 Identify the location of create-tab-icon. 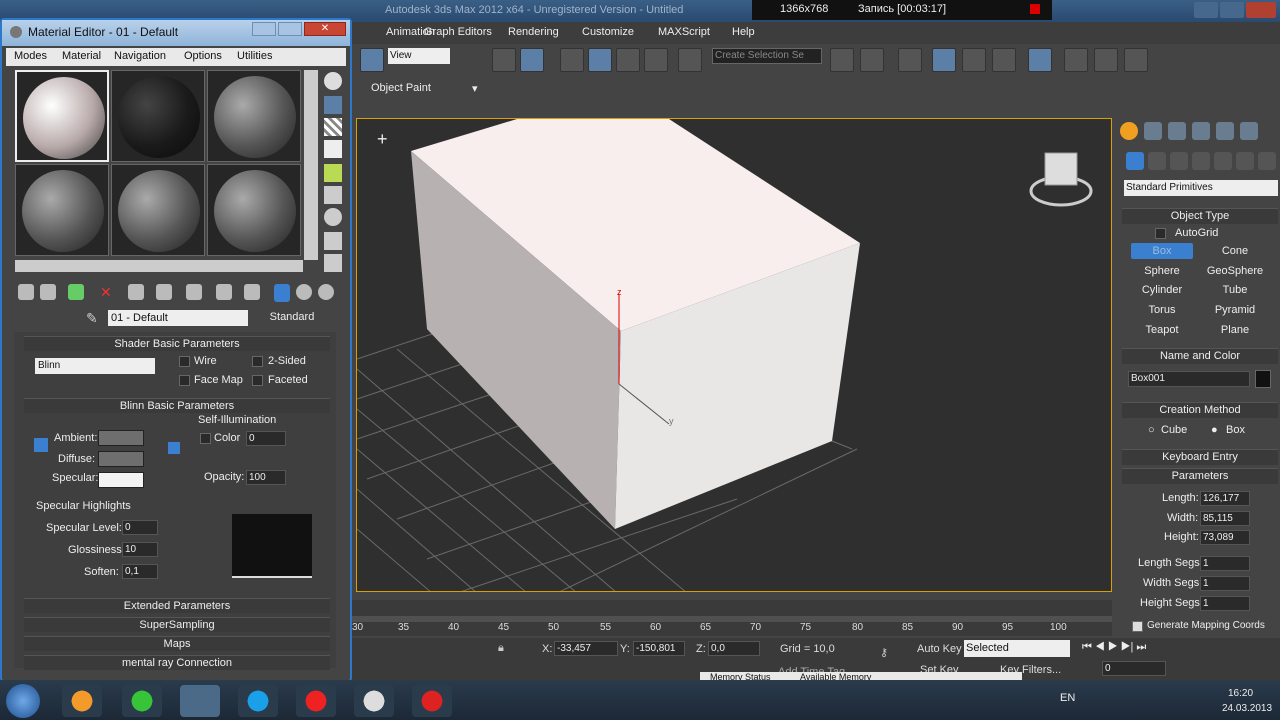
(1129, 131).